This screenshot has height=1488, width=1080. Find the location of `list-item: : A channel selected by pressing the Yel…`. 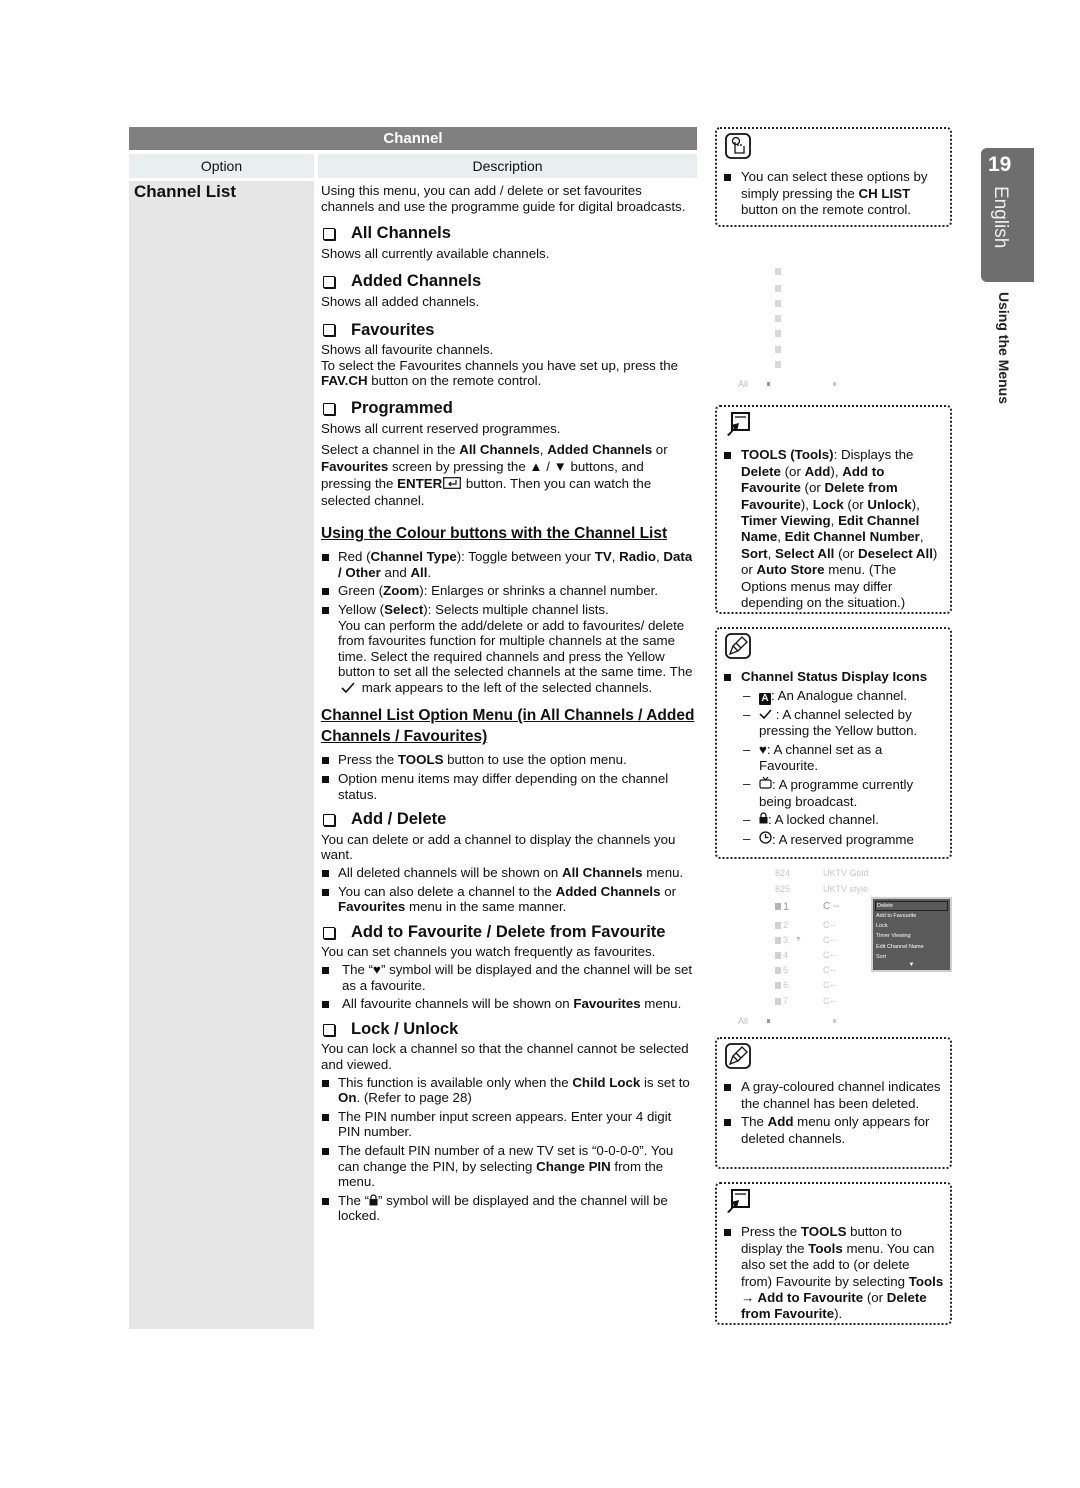

list-item: : A channel selected by pressing the Yel… is located at coordinates (842, 723).